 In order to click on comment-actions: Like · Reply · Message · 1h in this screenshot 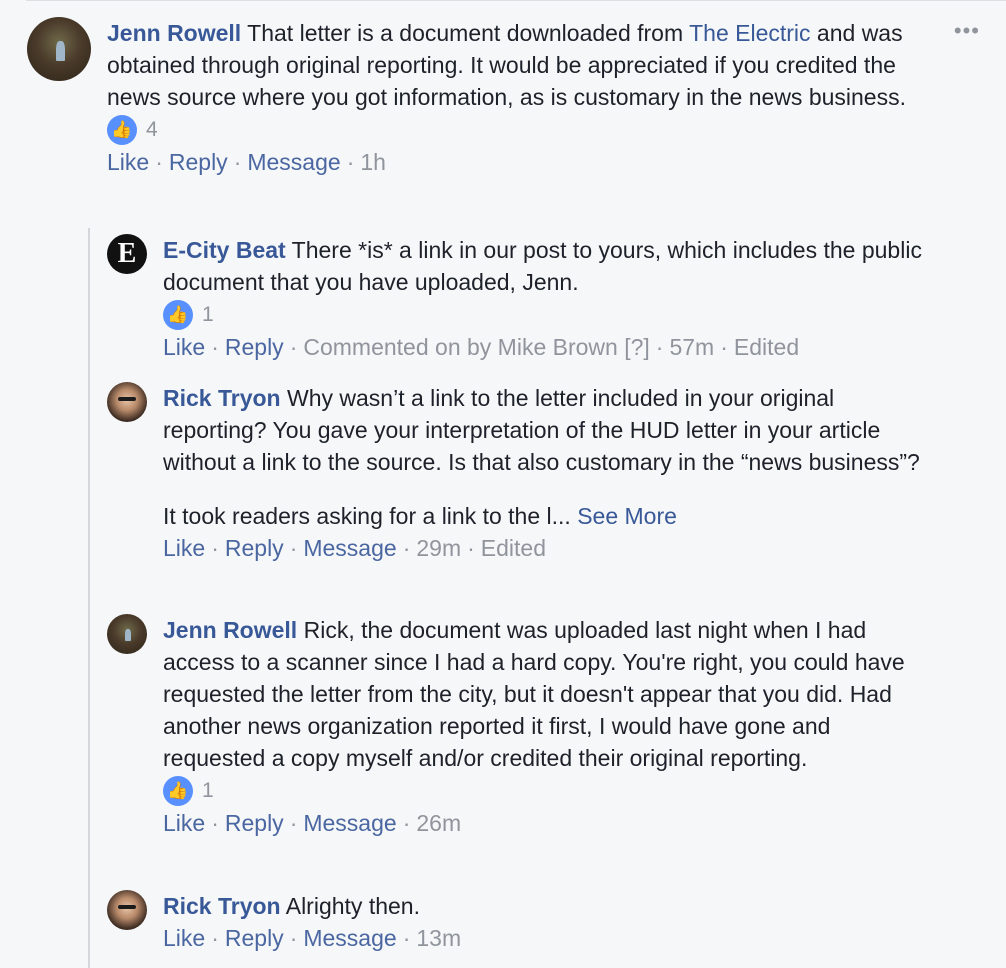, I will do `click(246, 162)`.